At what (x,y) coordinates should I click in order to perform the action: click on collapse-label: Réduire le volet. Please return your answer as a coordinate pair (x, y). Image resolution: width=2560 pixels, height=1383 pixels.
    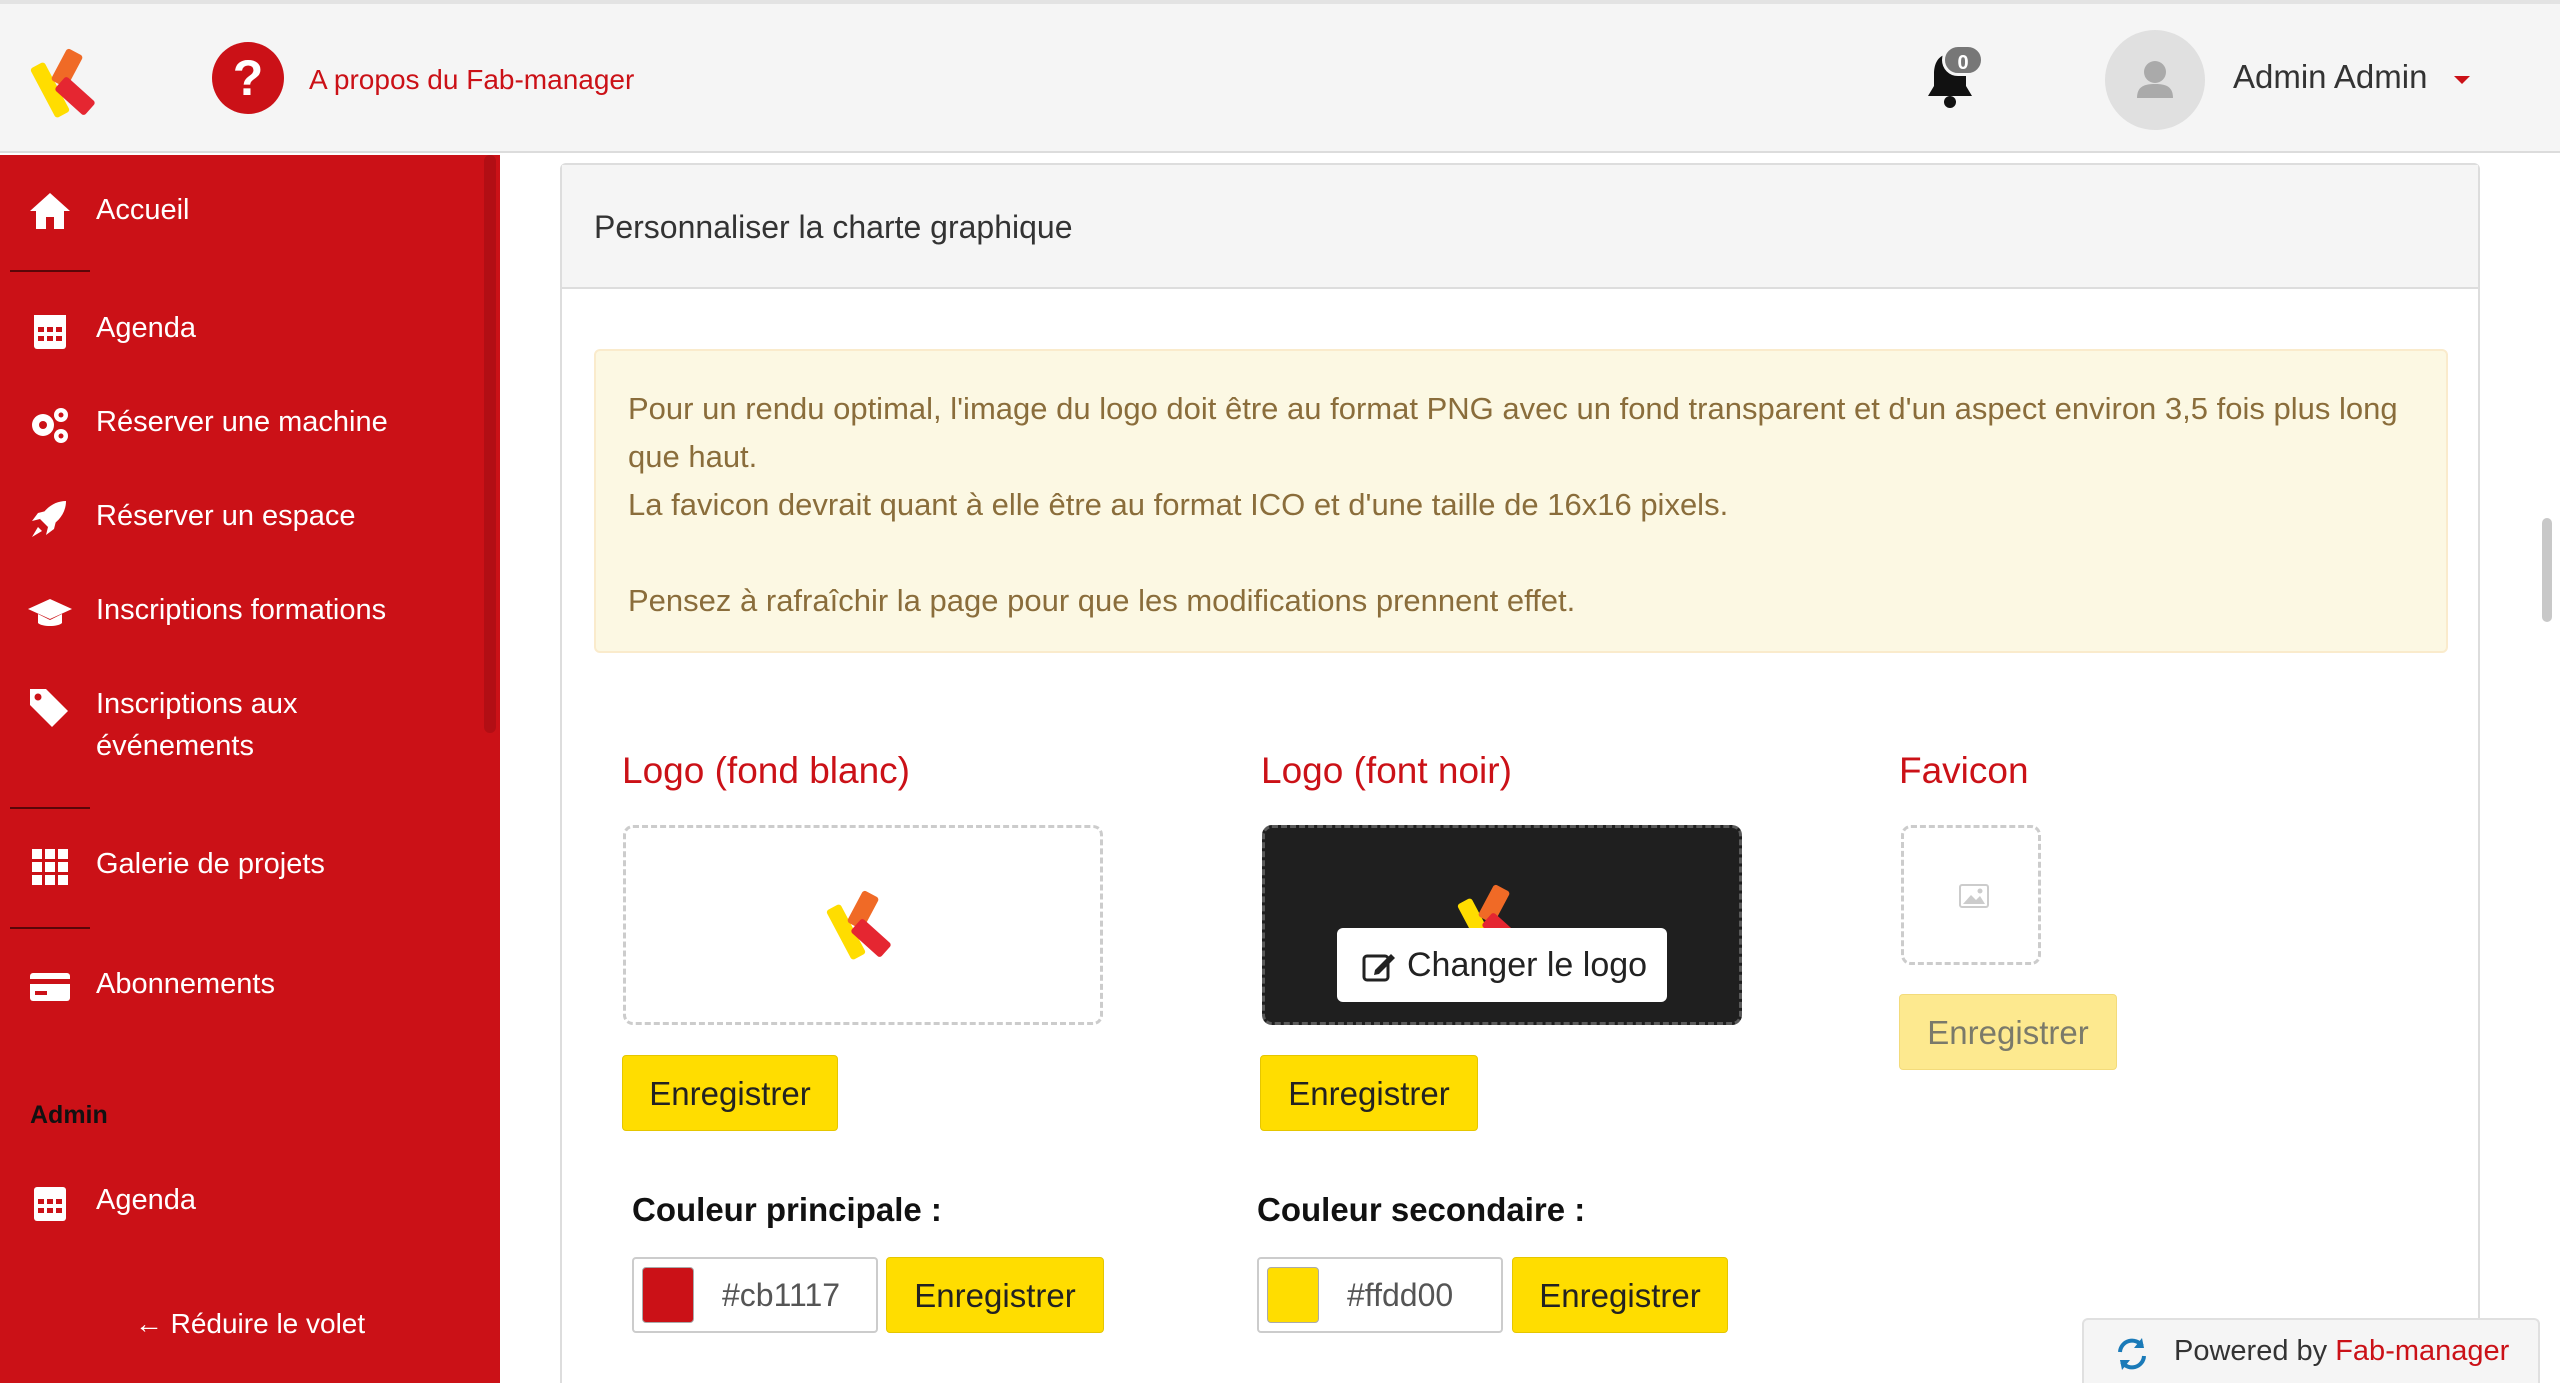
    Looking at the image, I should click on (268, 1323).